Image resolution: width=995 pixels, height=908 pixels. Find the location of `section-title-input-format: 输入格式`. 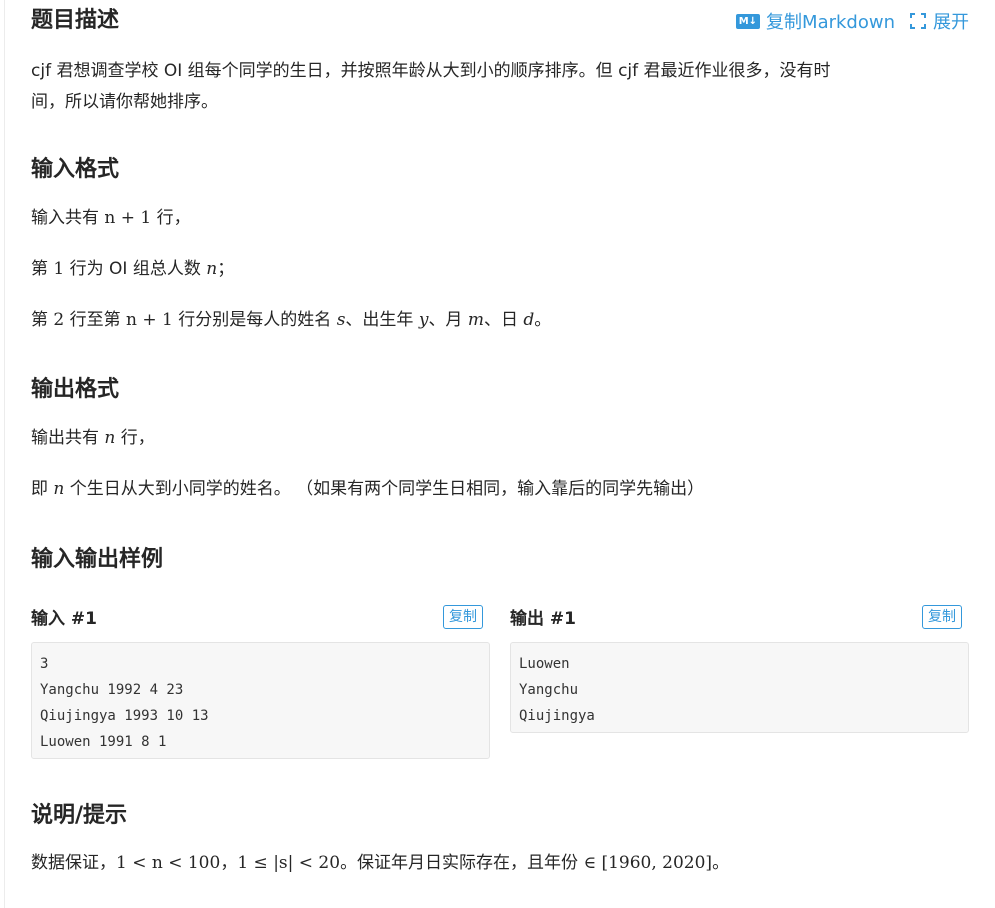

section-title-input-format: 输入格式 is located at coordinates (75, 169).